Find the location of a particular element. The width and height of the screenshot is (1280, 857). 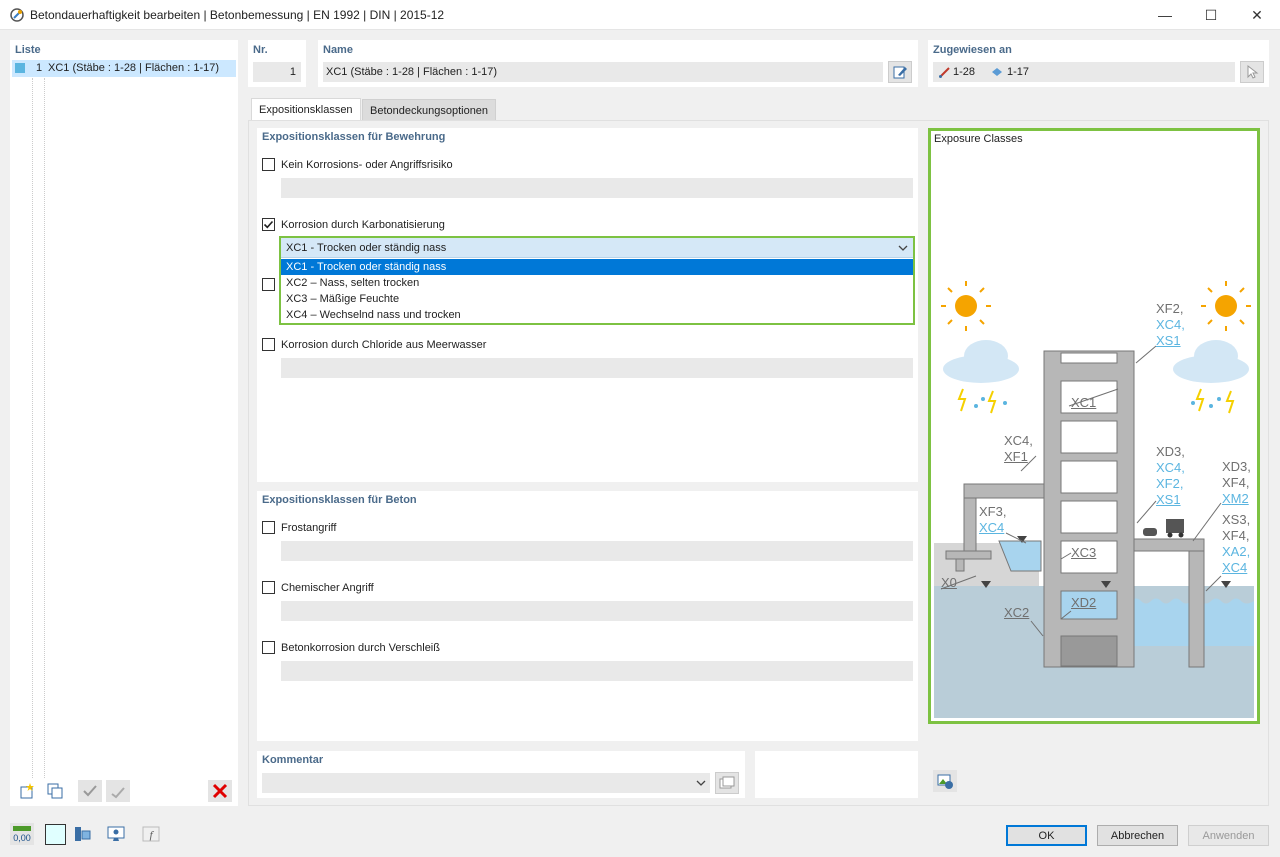

dropdown-option-xc4: XC4 – Wechselnd nass und trocken is located at coordinates (597, 315).